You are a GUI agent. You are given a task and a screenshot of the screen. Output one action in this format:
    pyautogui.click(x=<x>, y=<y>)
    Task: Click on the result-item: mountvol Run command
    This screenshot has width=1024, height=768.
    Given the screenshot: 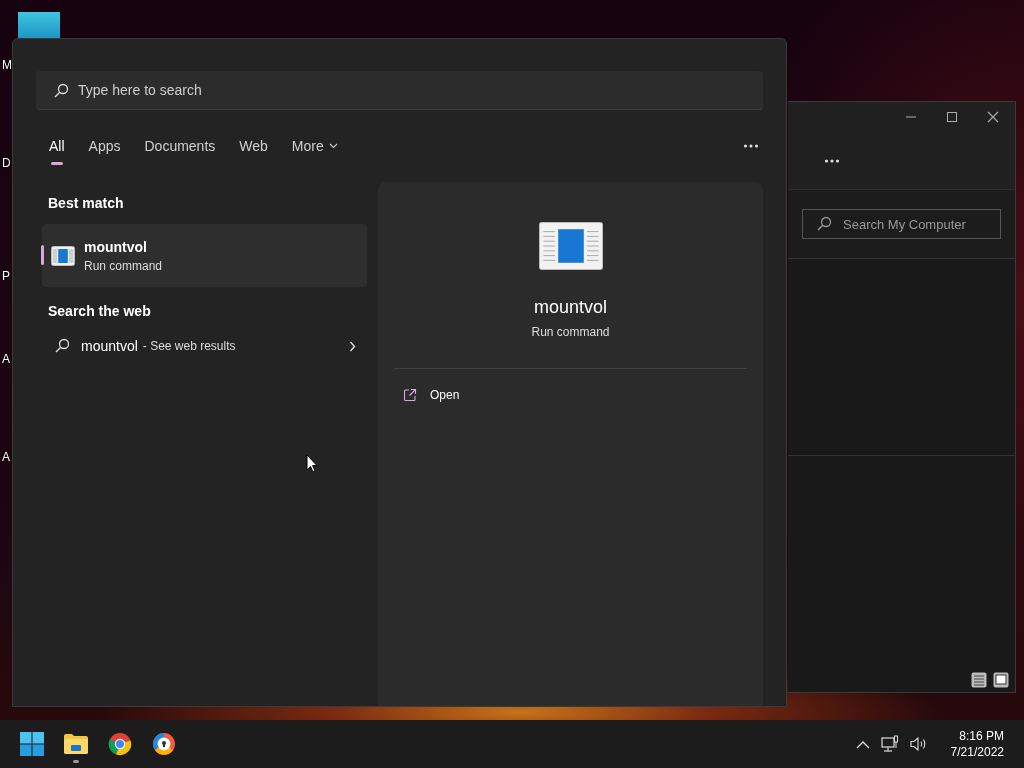 What is the action you would take?
    pyautogui.click(x=204, y=255)
    